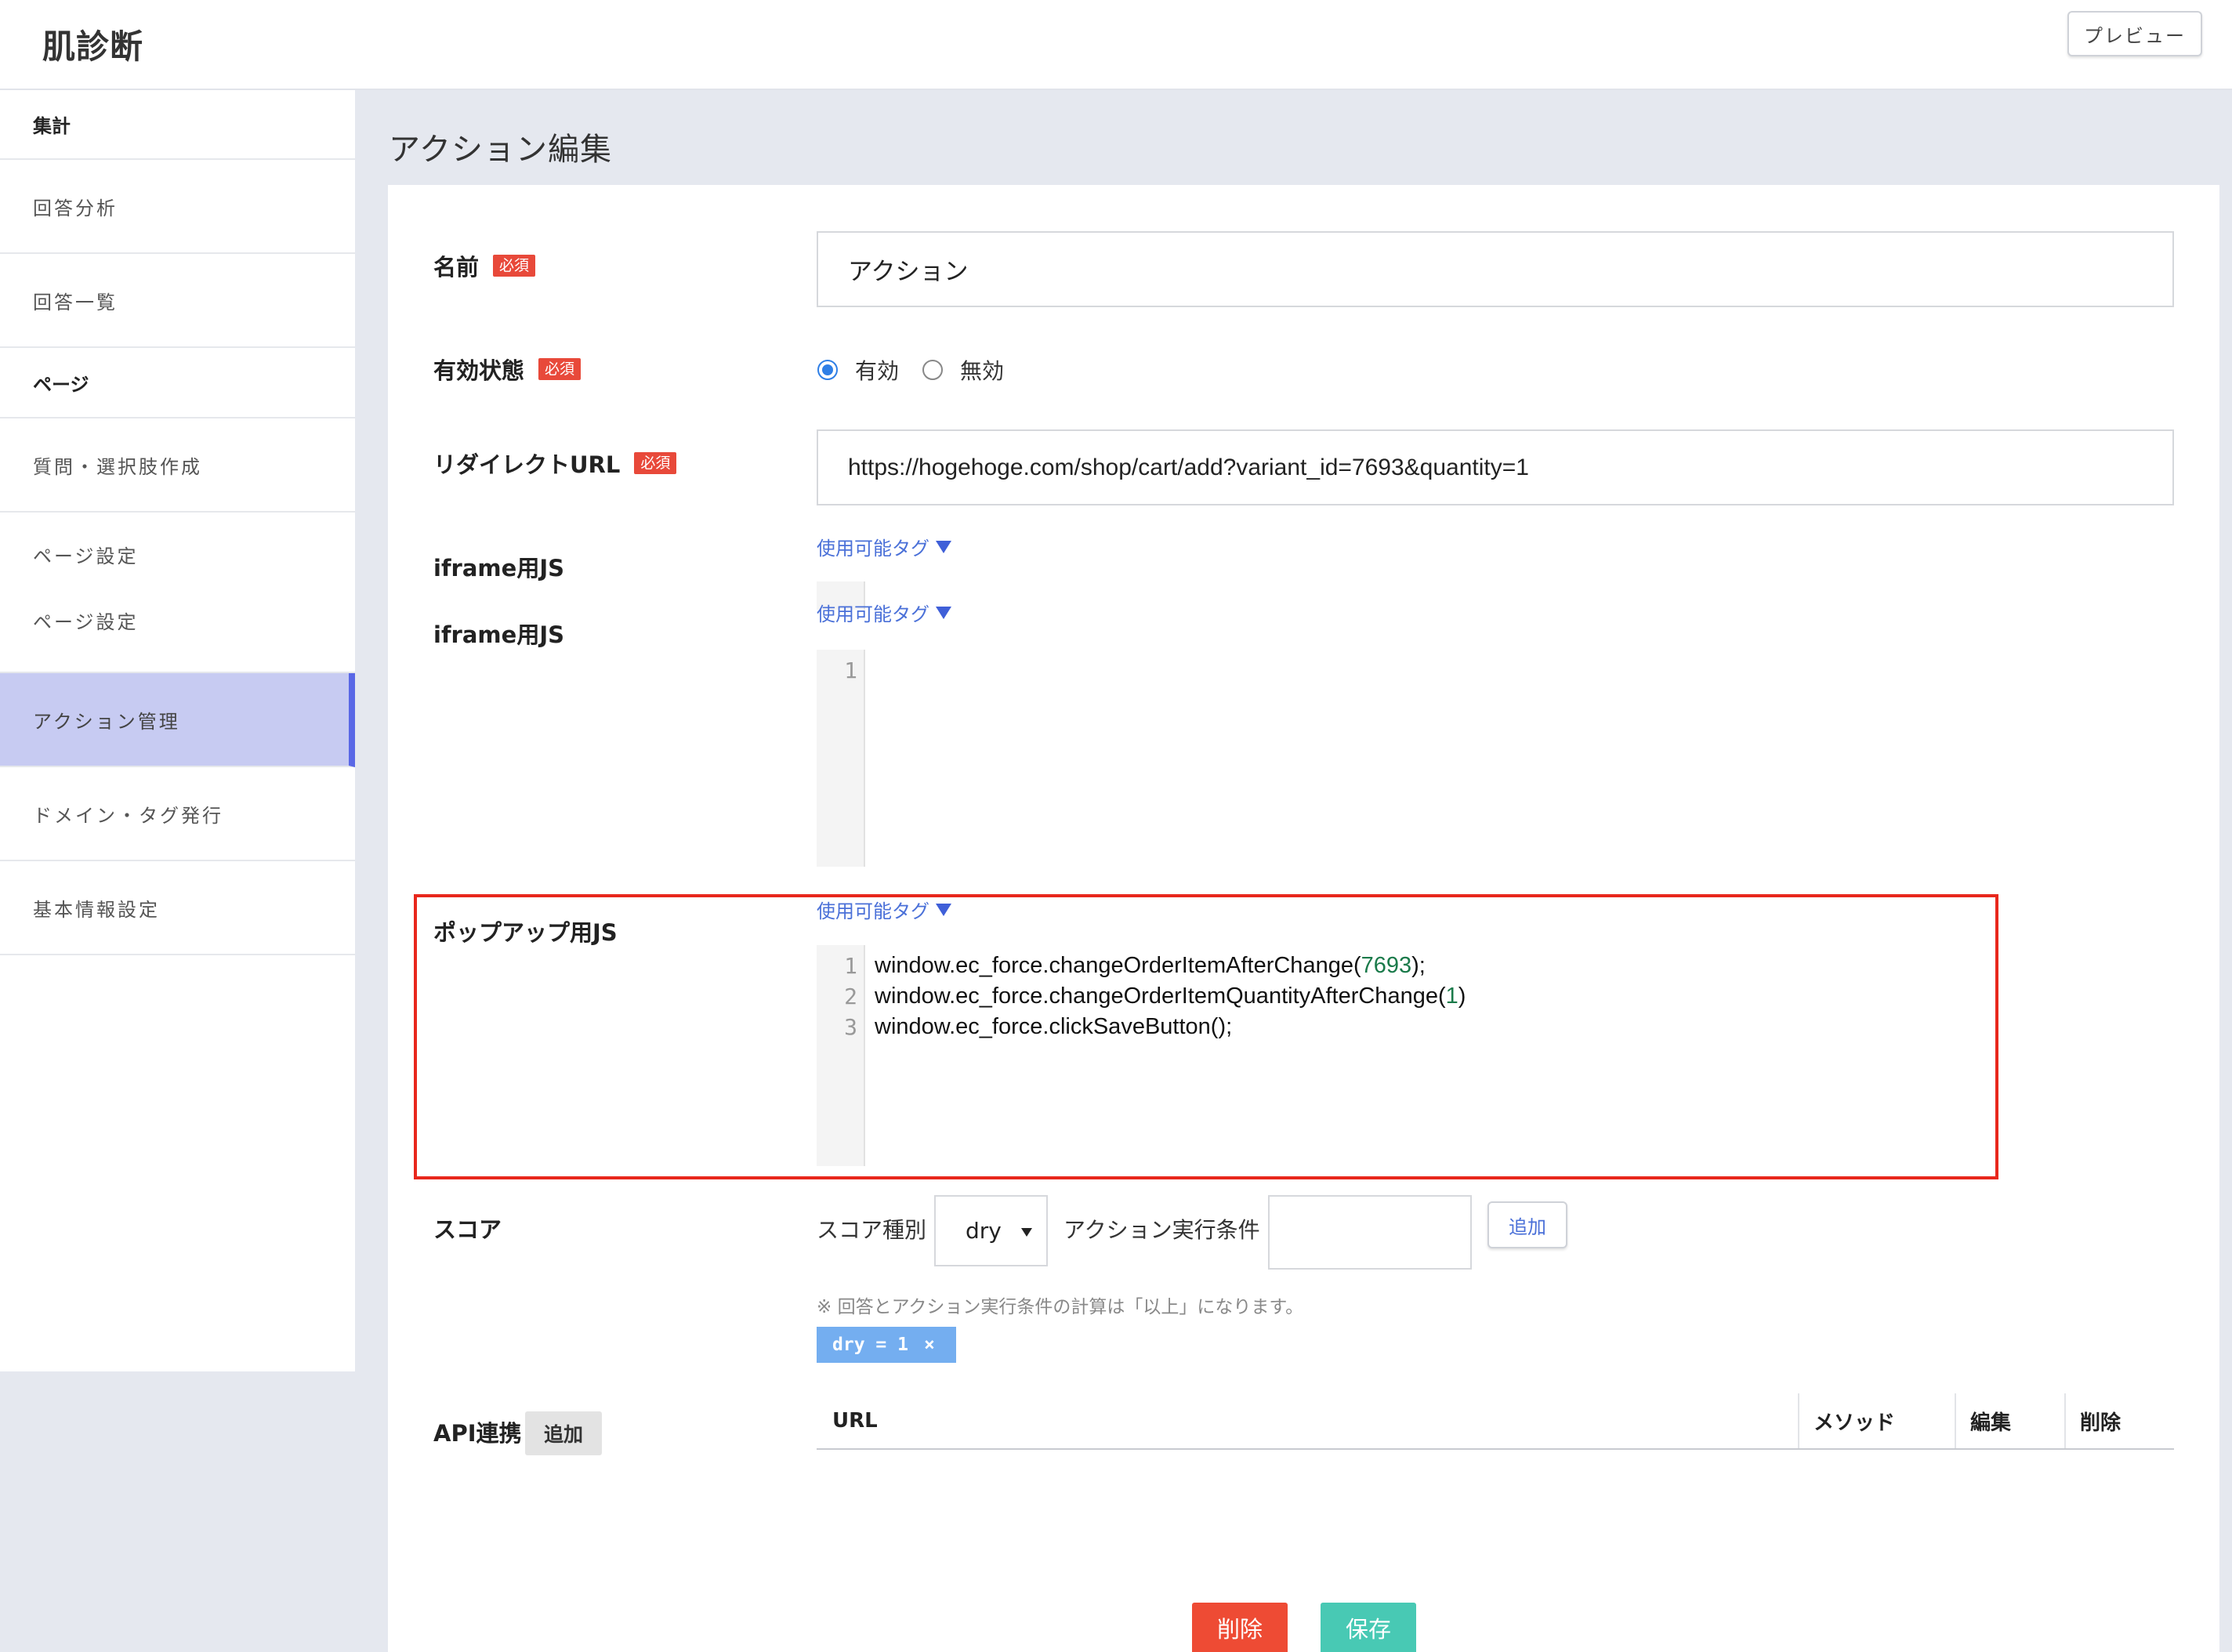 Image resolution: width=2232 pixels, height=1652 pixels. I want to click on api-label: API連携, so click(477, 1433).